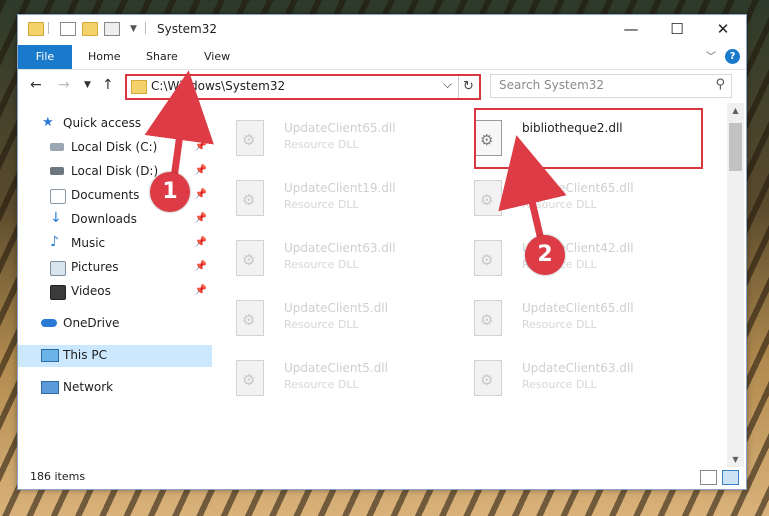 Image resolution: width=769 pixels, height=516 pixels. I want to click on sidebar-item-pictures: Pictures 📌, so click(115, 268).